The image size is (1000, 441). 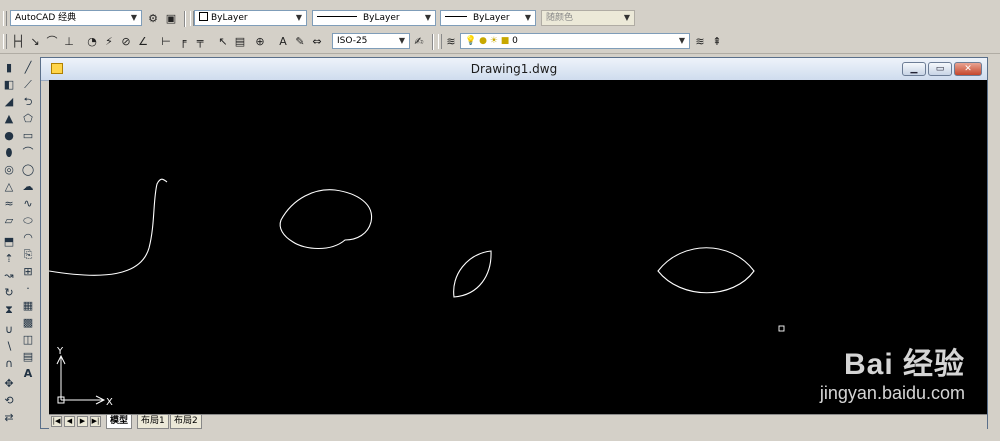 I want to click on union-icon: ∪, so click(x=9, y=330).